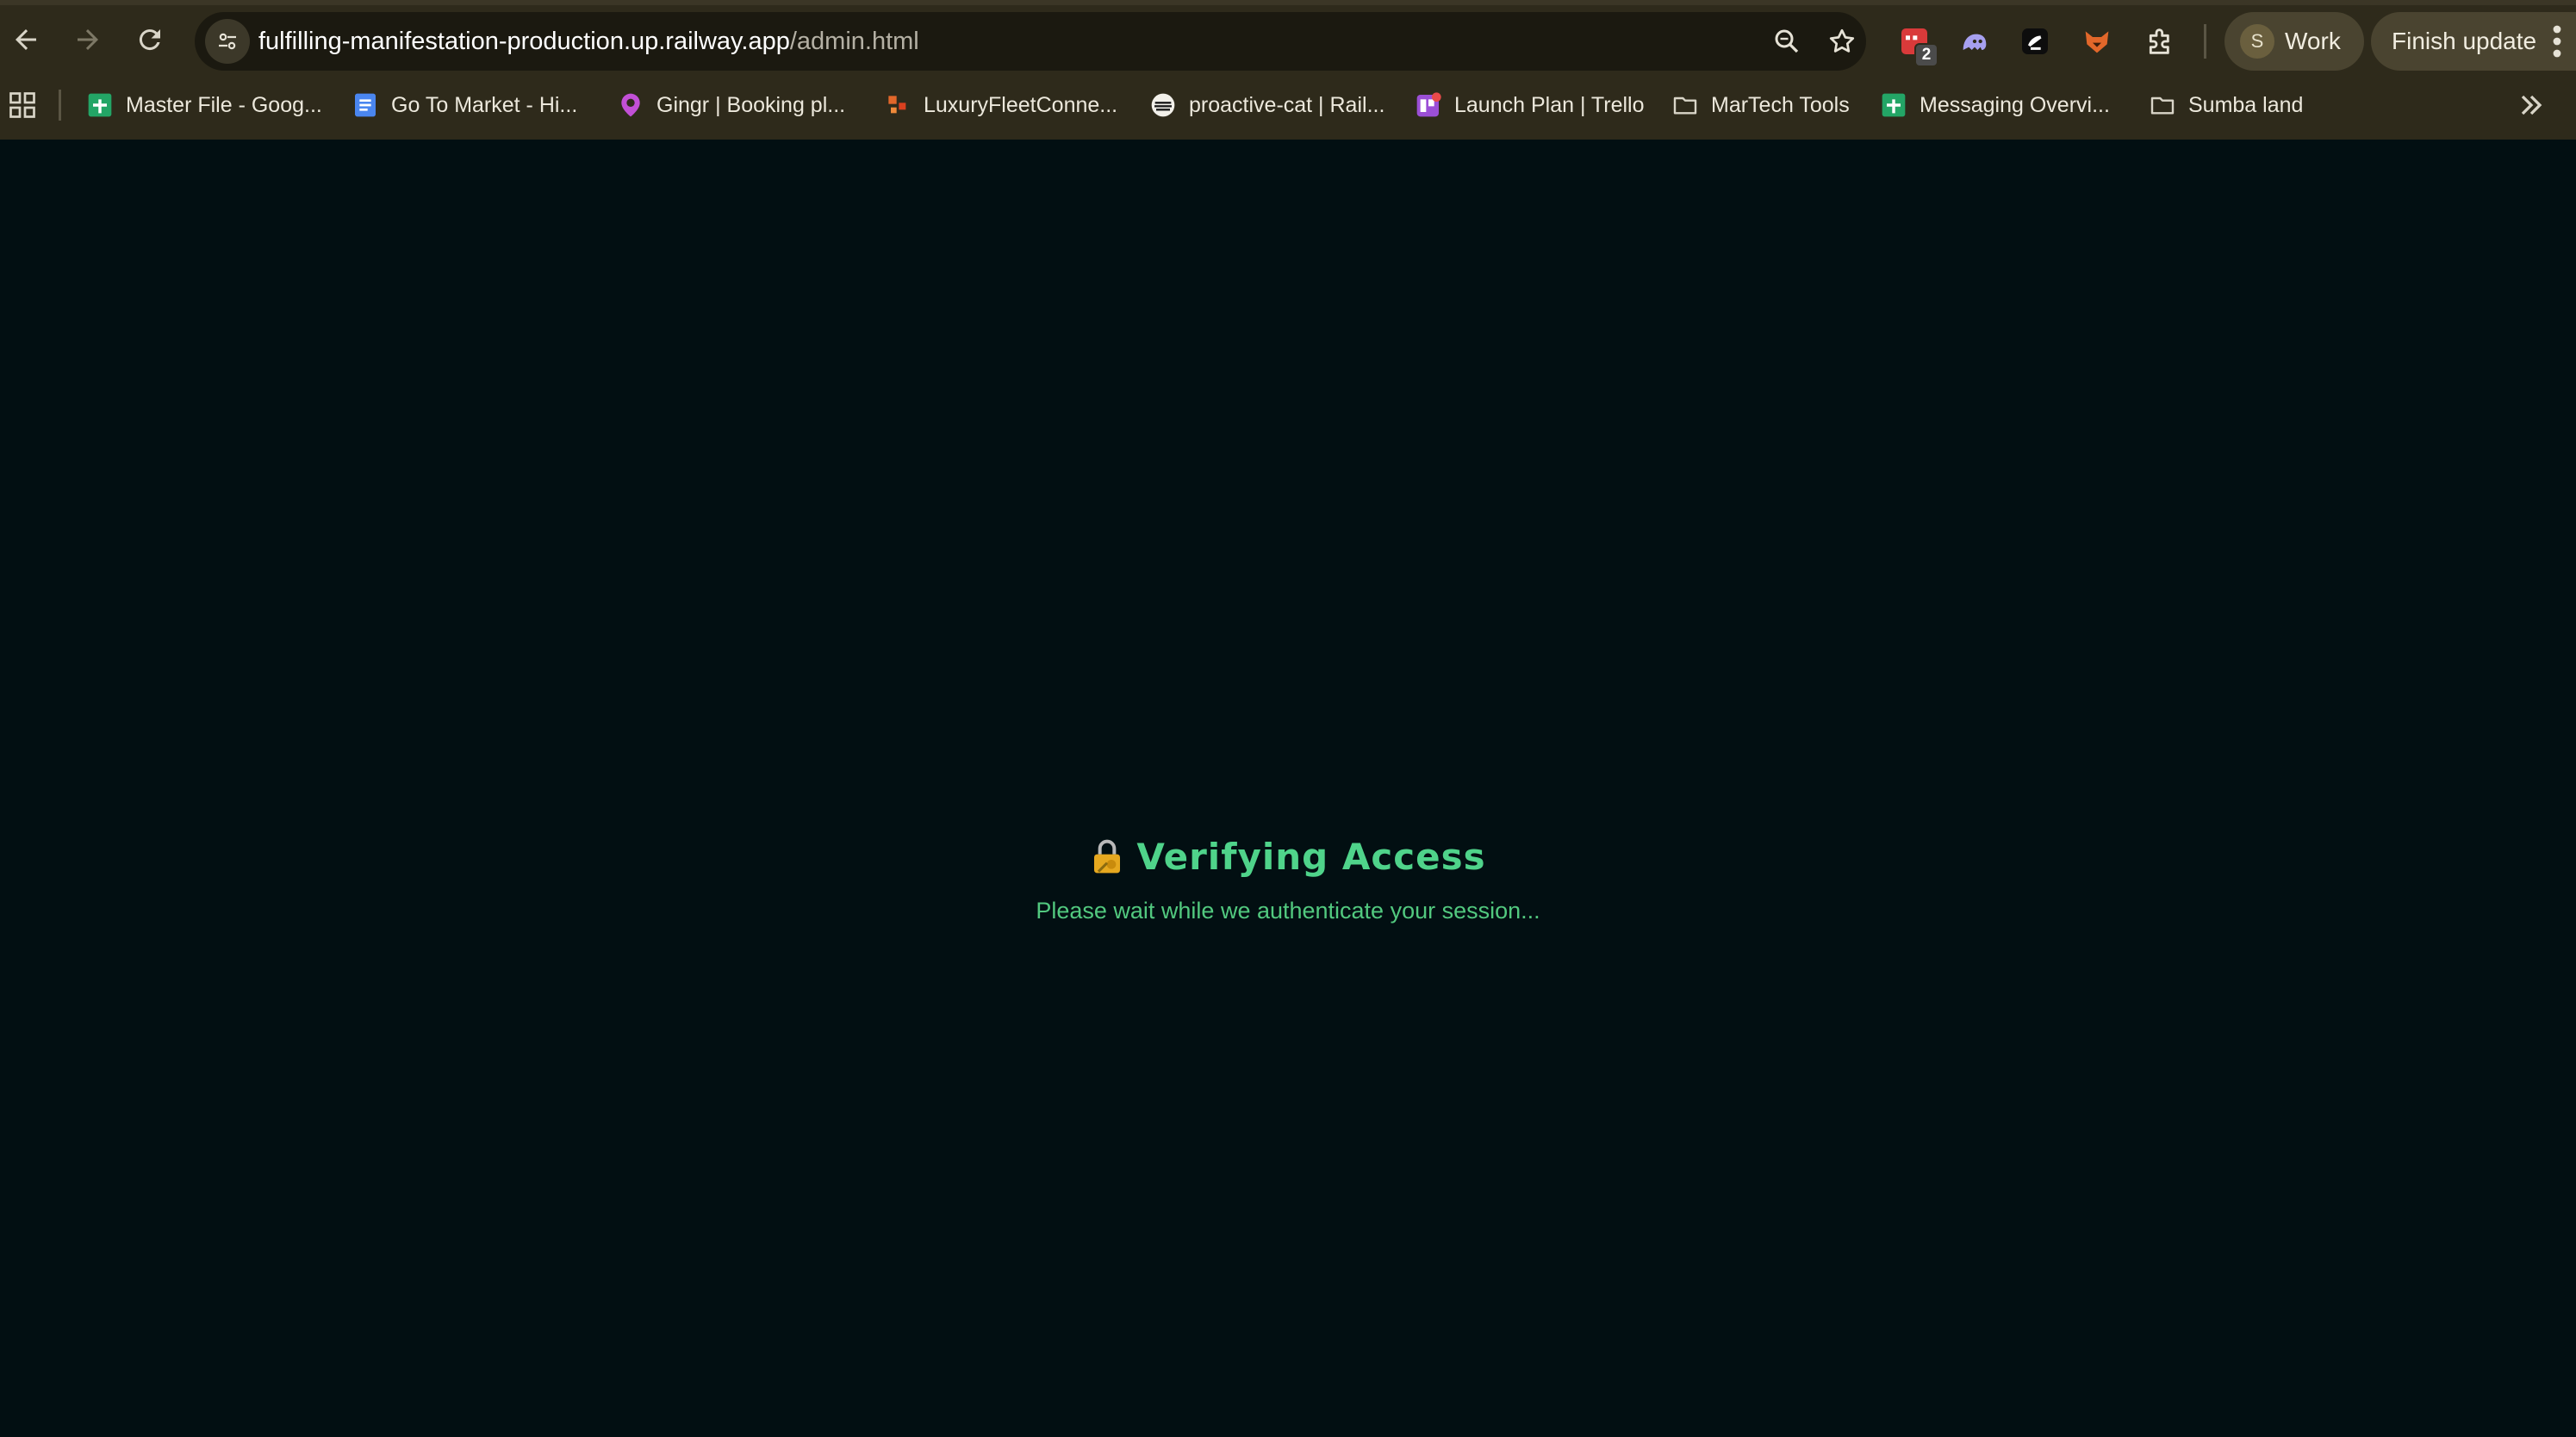  I want to click on bookmark-star-button, so click(1842, 41).